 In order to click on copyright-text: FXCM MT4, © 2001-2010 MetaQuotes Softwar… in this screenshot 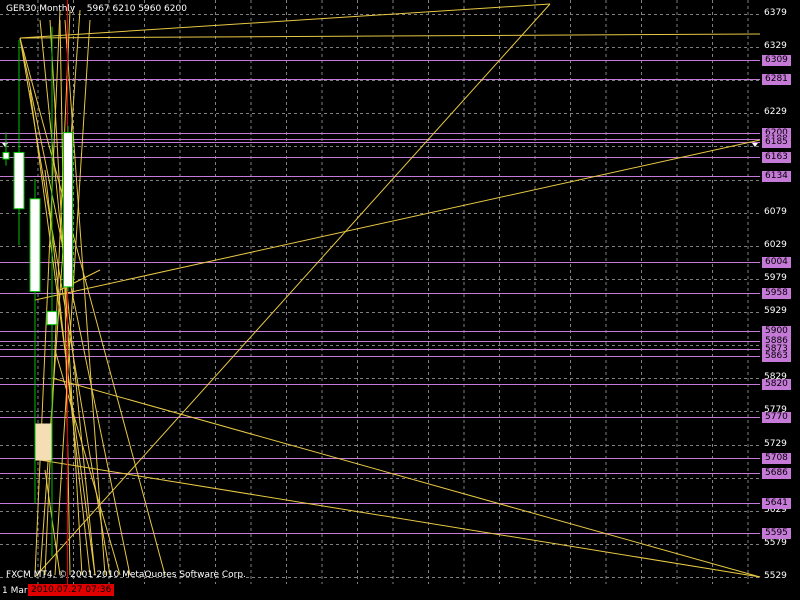, I will do `click(126, 575)`.